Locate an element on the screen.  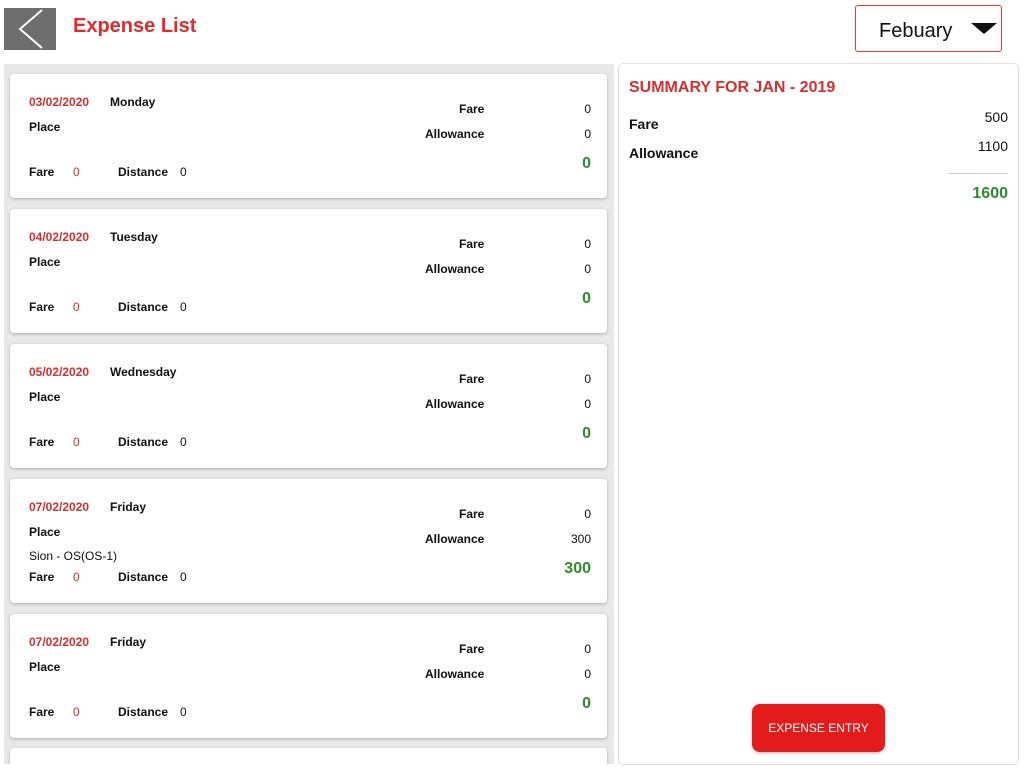
expense-day: Wednesday is located at coordinates (143, 372).